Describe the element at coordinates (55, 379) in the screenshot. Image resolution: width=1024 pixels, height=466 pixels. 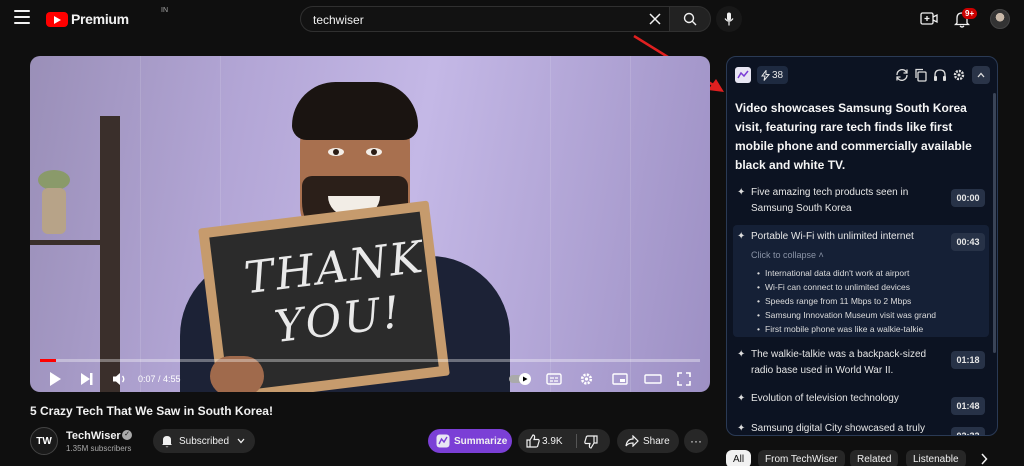
I see `play-icon` at that location.